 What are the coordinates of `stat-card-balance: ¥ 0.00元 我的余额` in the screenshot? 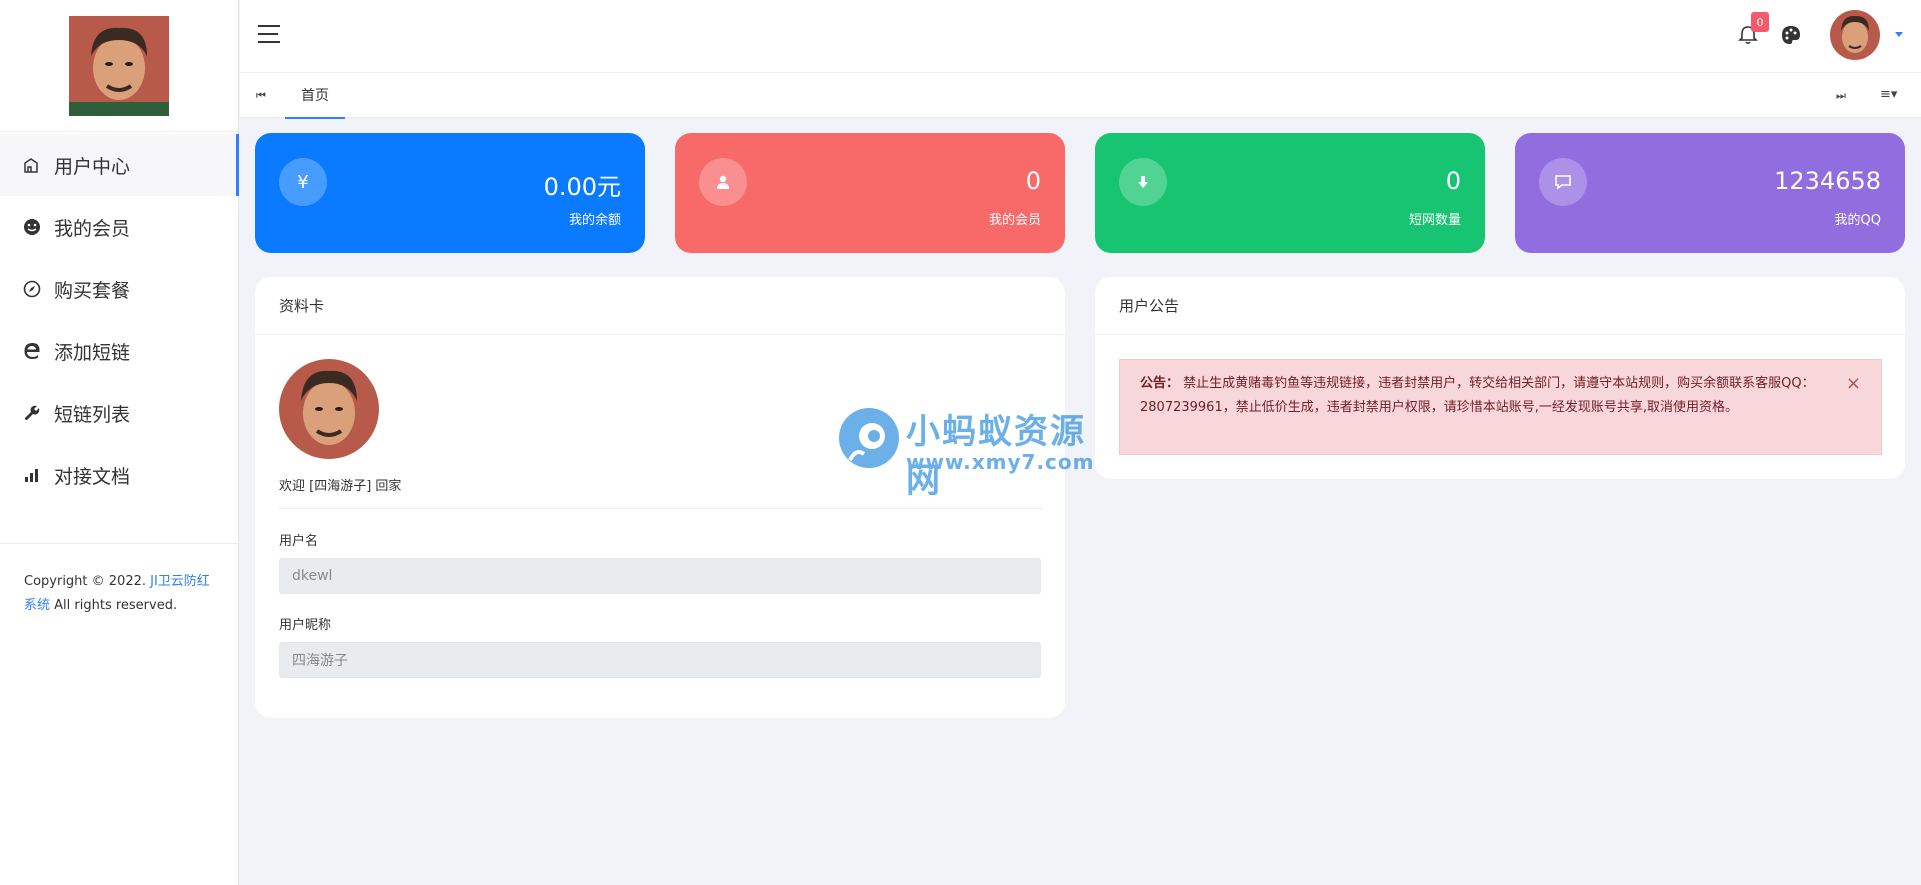 It's located at (450, 193).